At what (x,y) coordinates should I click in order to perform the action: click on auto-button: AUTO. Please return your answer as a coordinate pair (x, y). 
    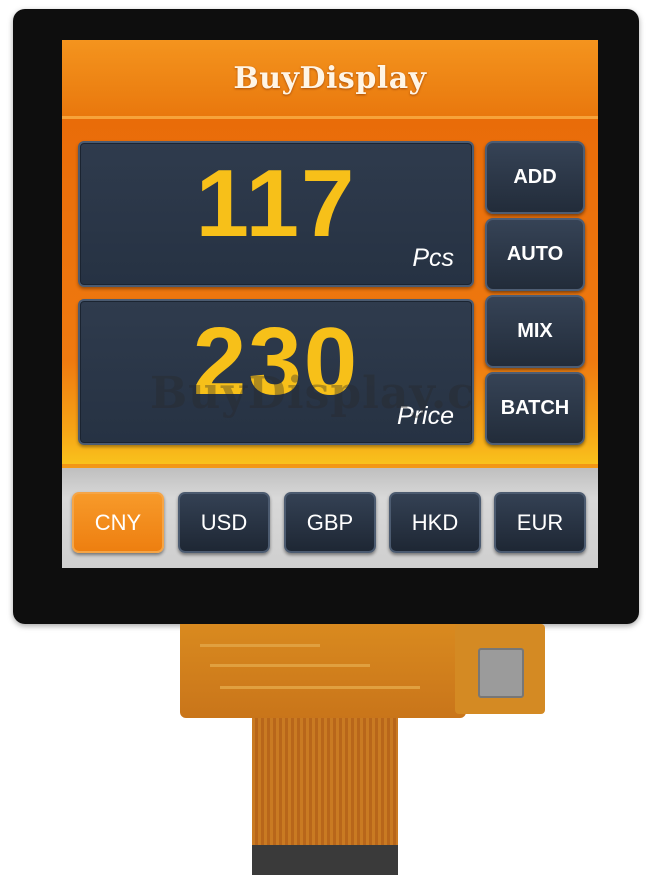
    Looking at the image, I should click on (535, 254).